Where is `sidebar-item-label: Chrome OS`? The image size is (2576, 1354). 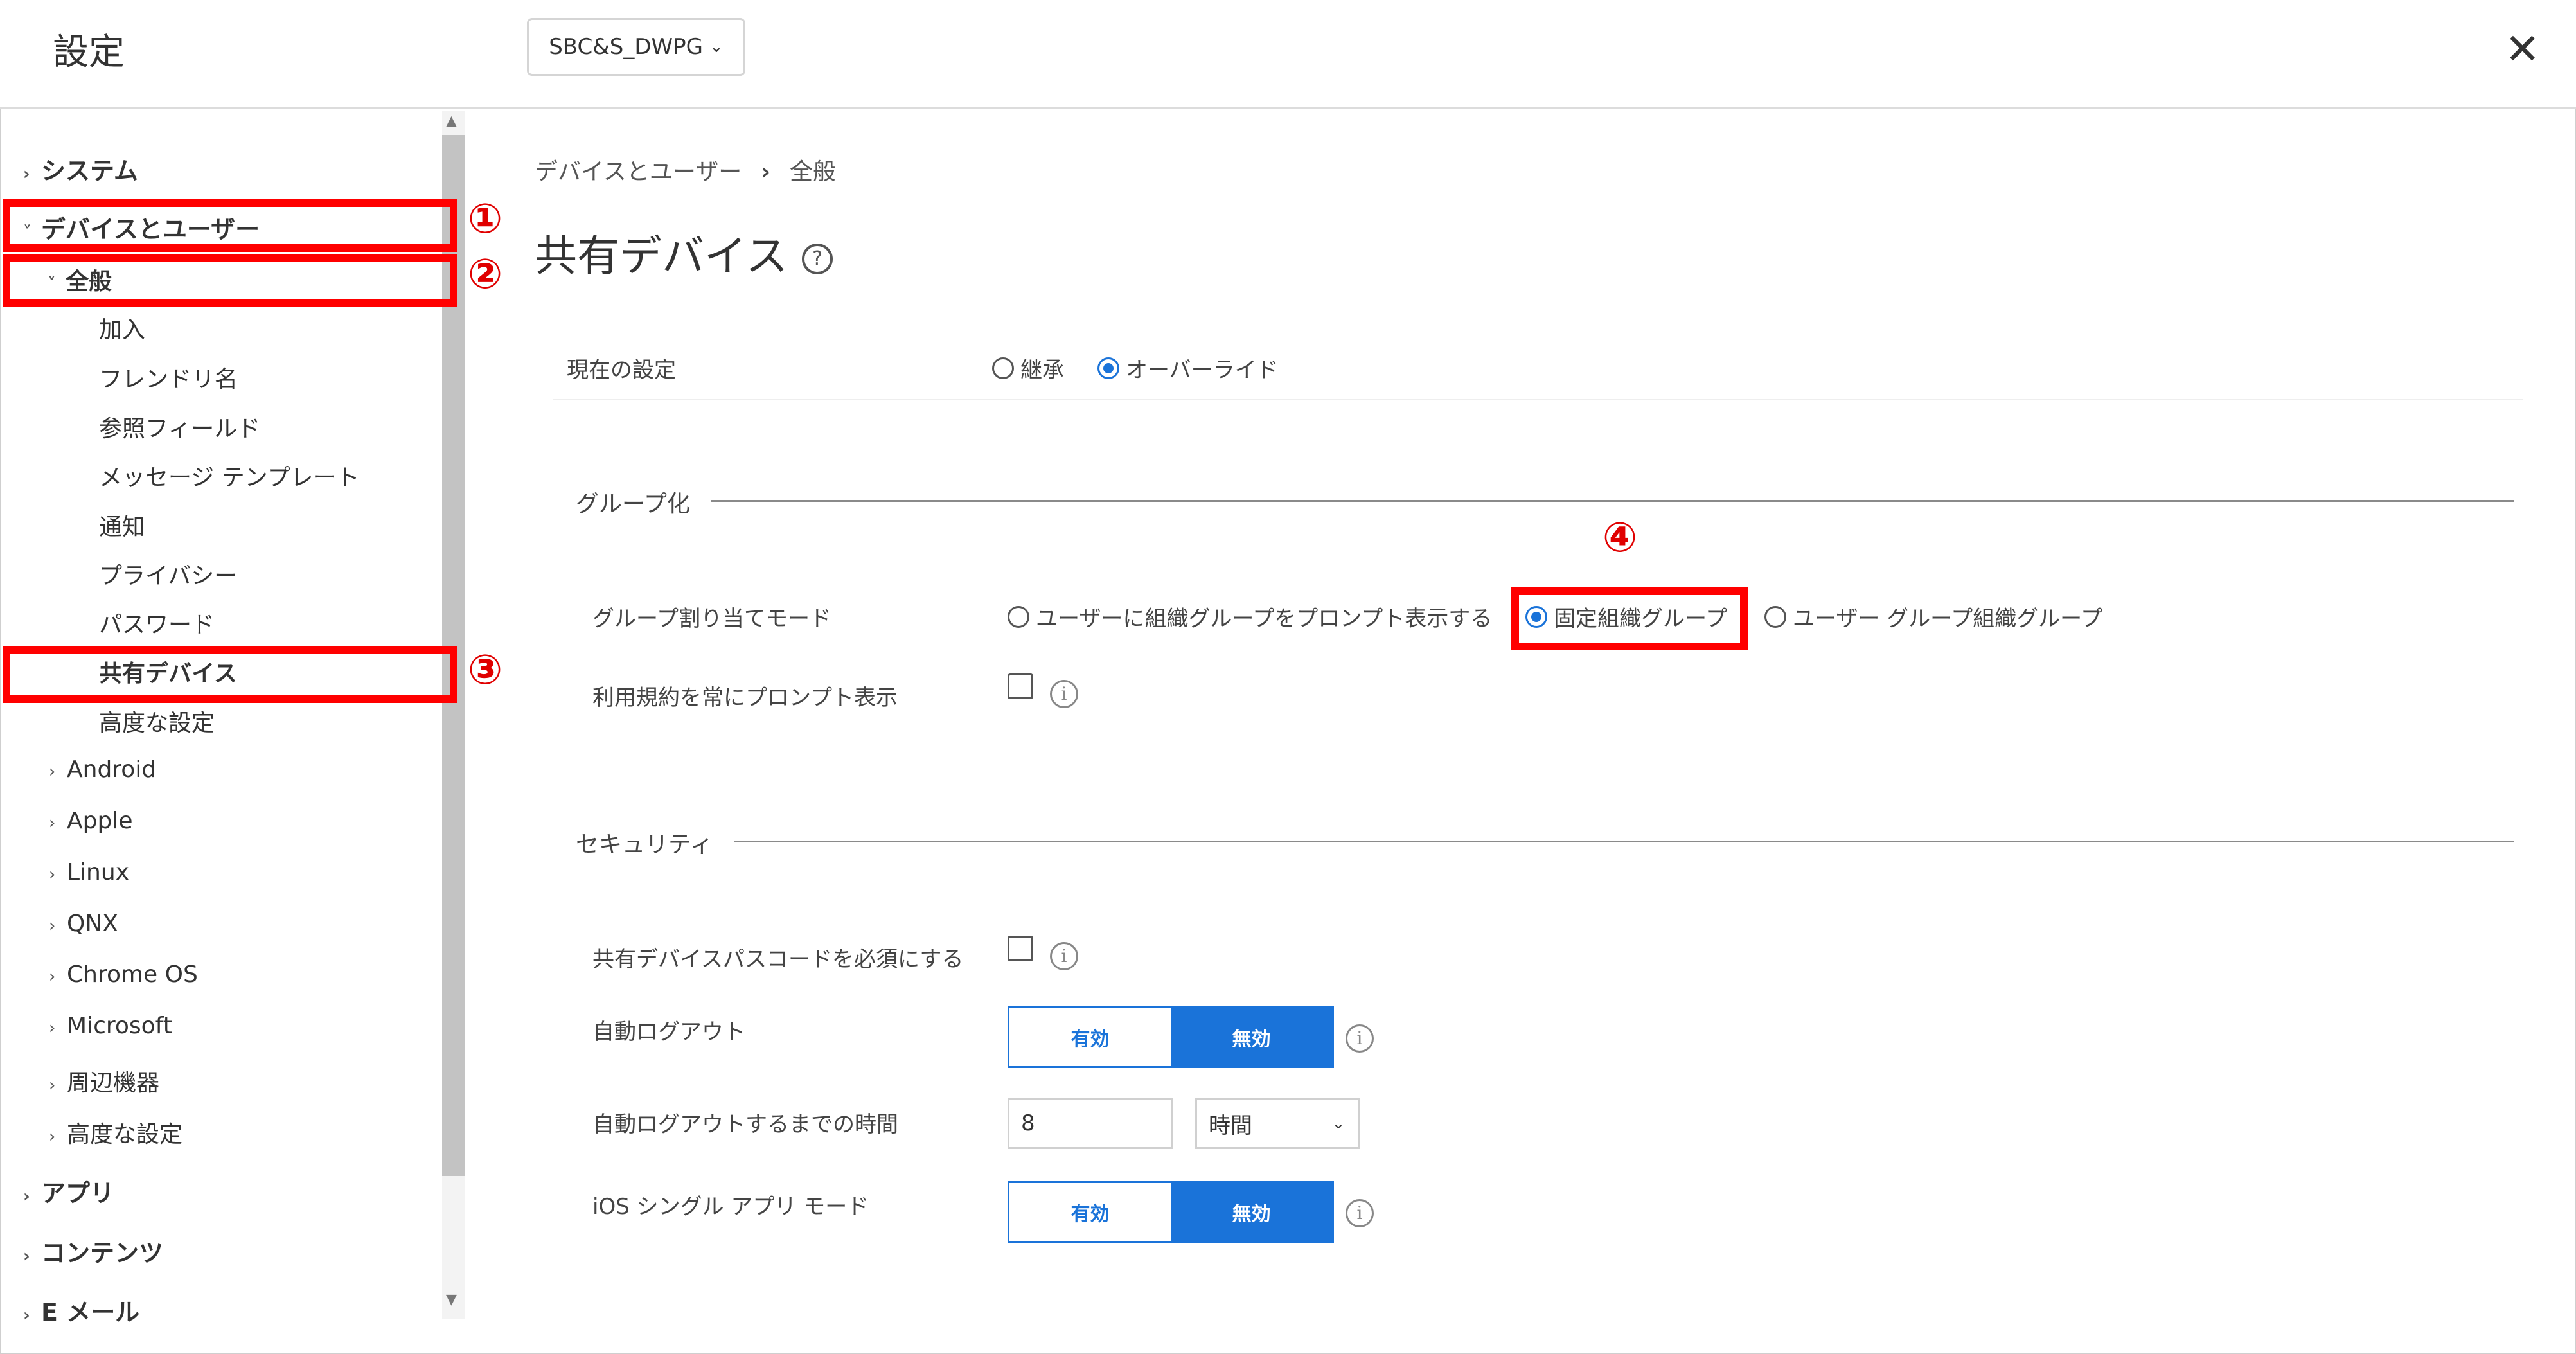
sidebar-item-label: Chrome OS is located at coordinates (133, 974).